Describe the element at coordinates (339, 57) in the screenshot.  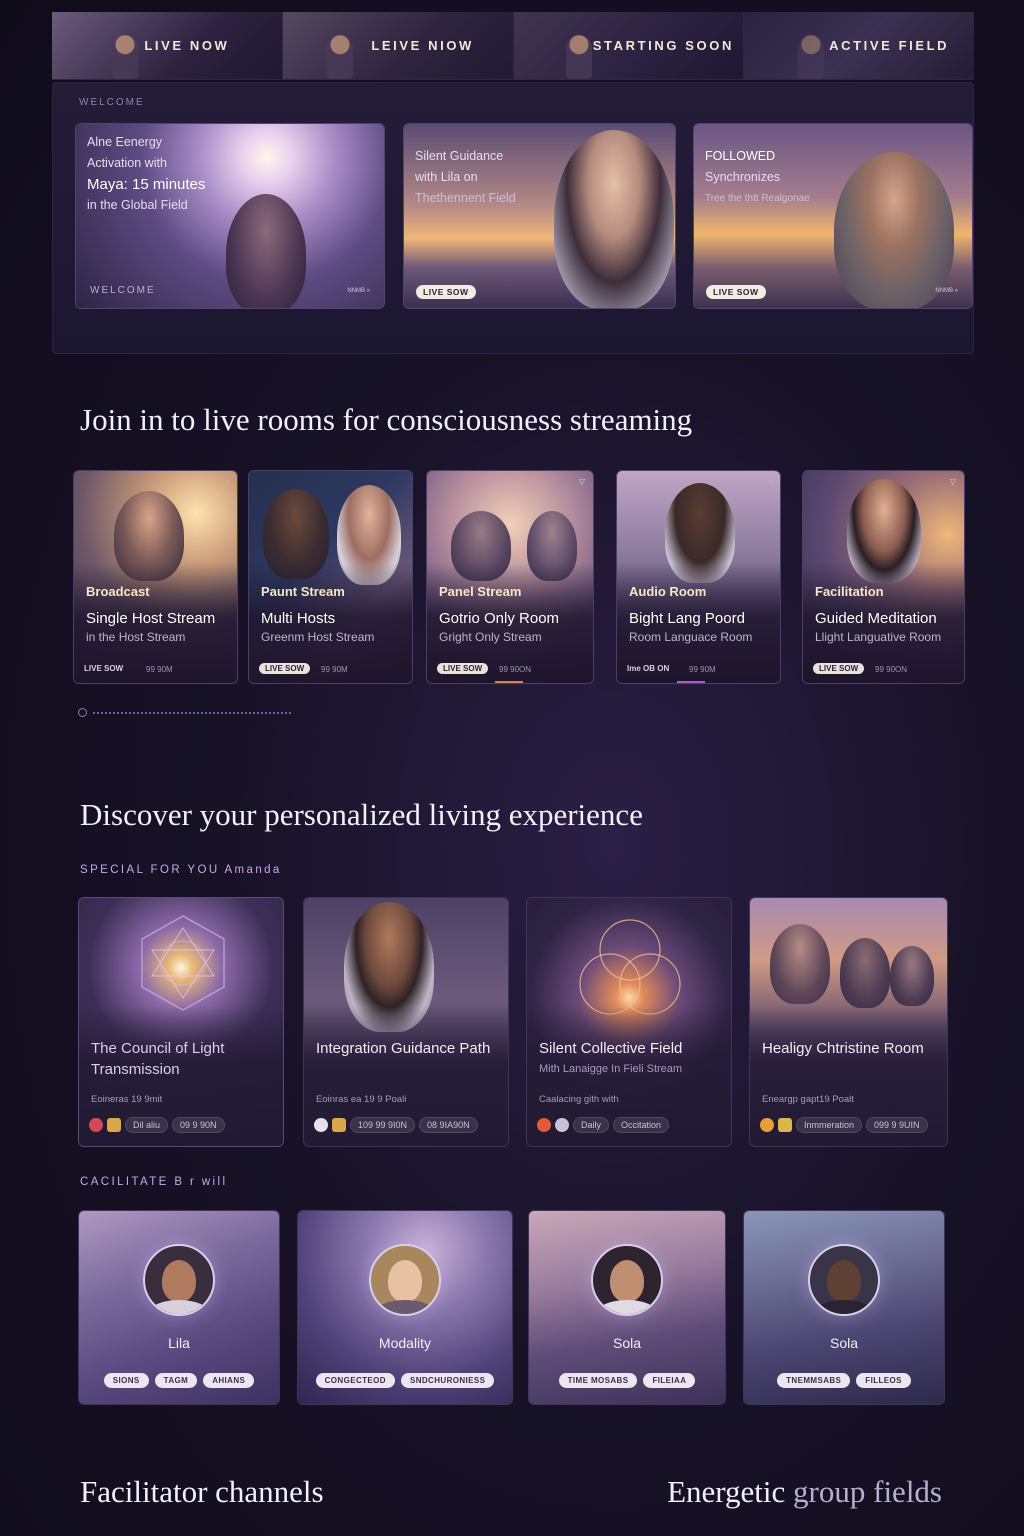
I see `tab-thumbnail` at that location.